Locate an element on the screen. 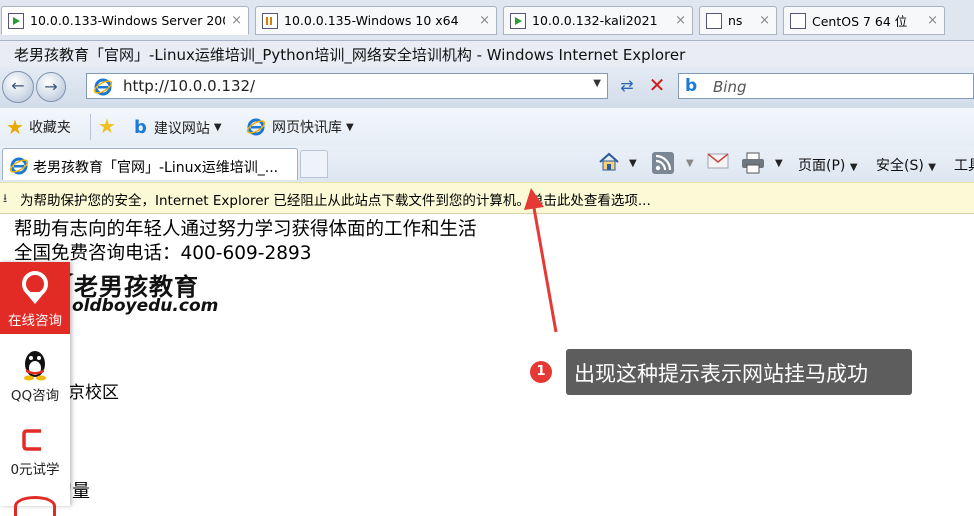  annotation-badge: 1 is located at coordinates (541, 372).